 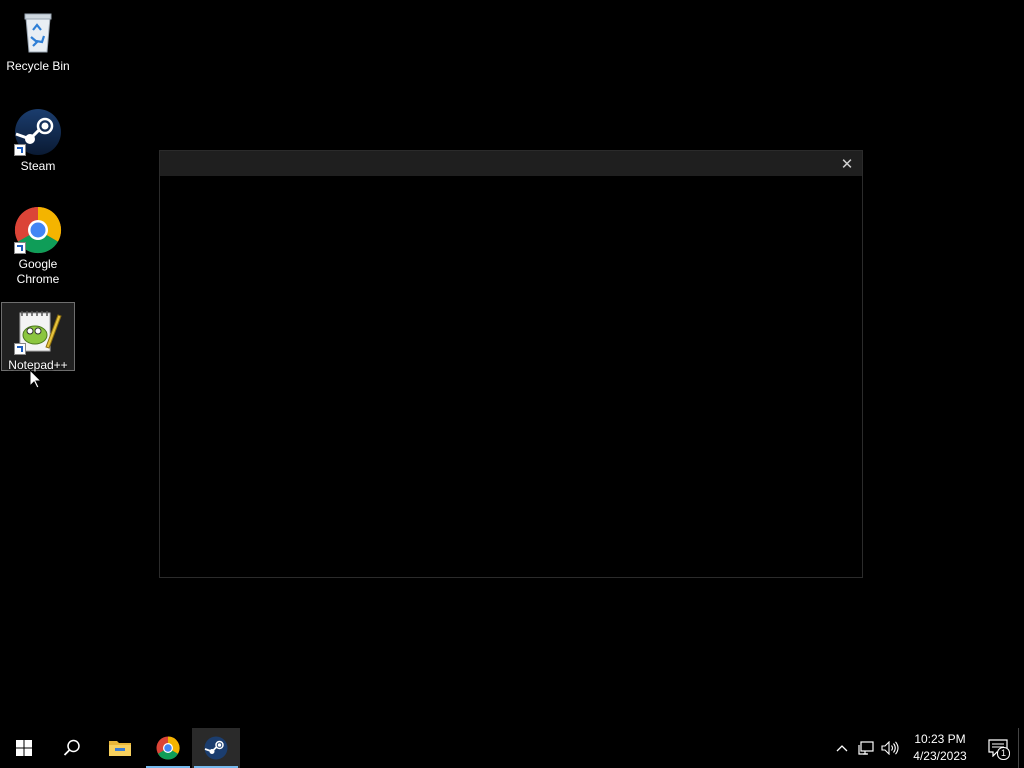 I want to click on search-icon, so click(x=71, y=747).